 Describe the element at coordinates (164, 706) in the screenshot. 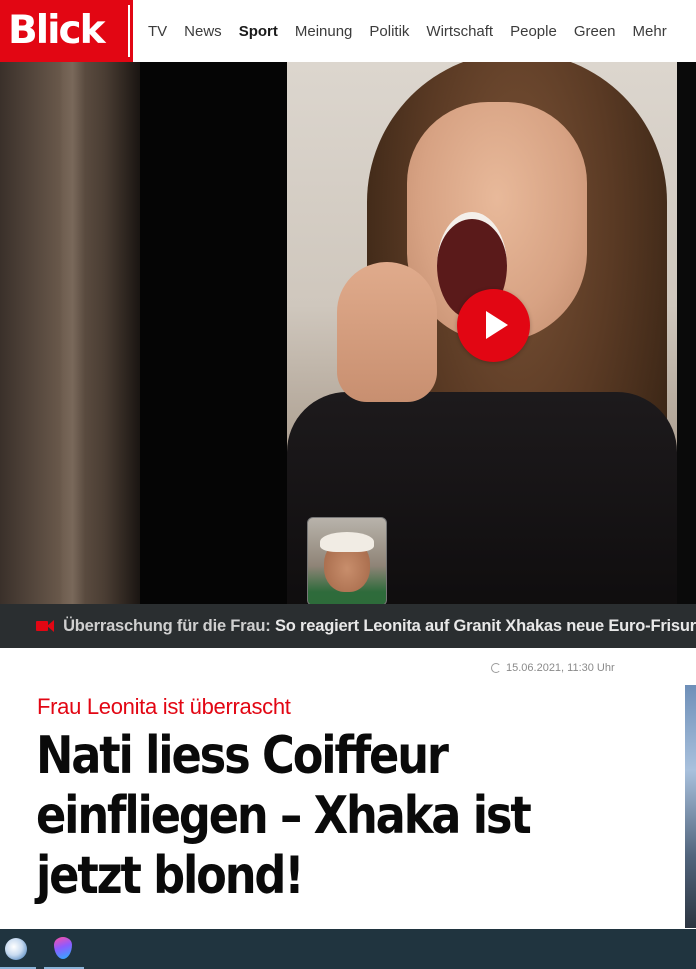

I see `article-kicker: Frau Leonita ist überrascht` at that location.